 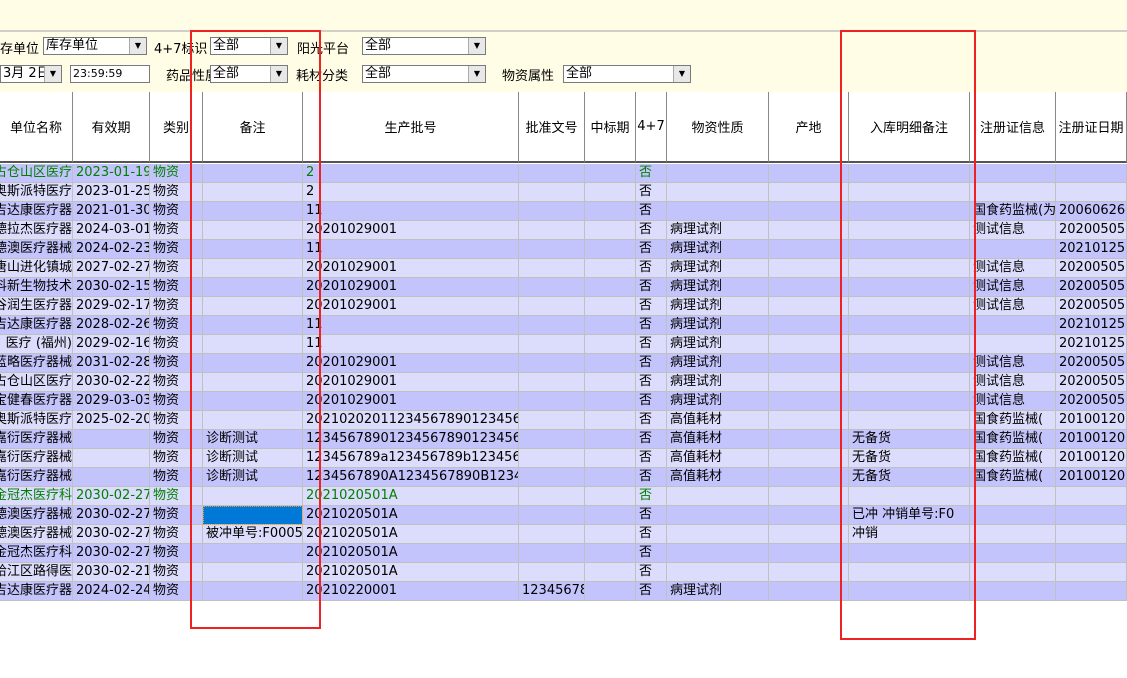 I want to click on cell-unit-name: 吉达康医疗器, so click(x=36, y=211).